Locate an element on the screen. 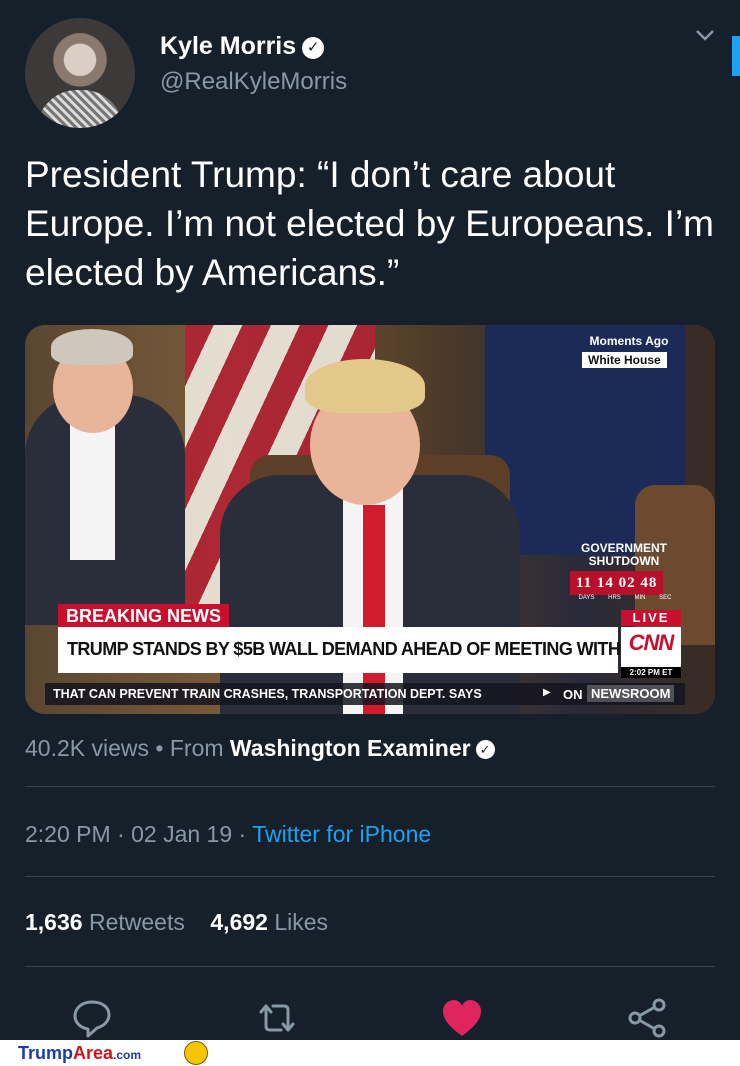 Image resolution: width=740 pixels, height=1066 pixels. views-count: 40.2K views is located at coordinates (87, 748).